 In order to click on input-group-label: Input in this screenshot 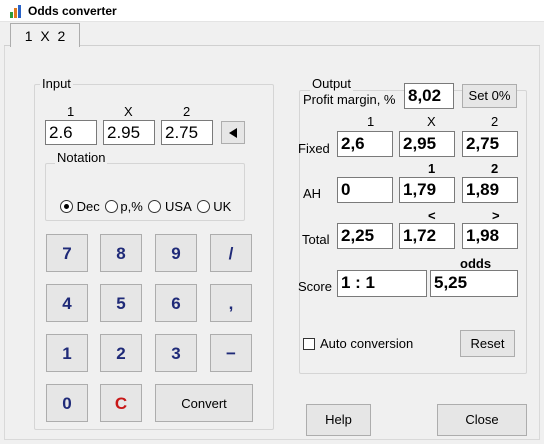, I will do `click(56, 83)`.